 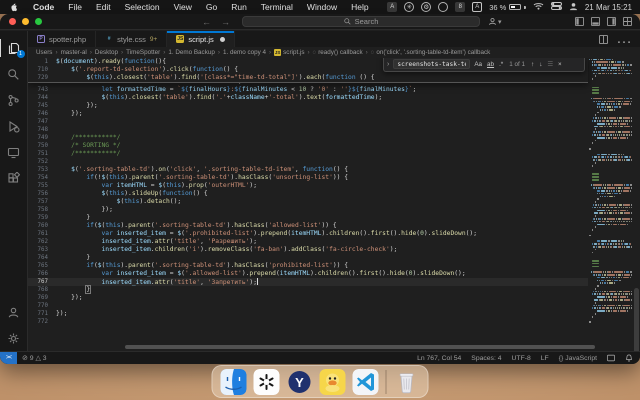 What do you see at coordinates (308, 258) in the screenshot?
I see `code-line-764: 764 }` at bounding box center [308, 258].